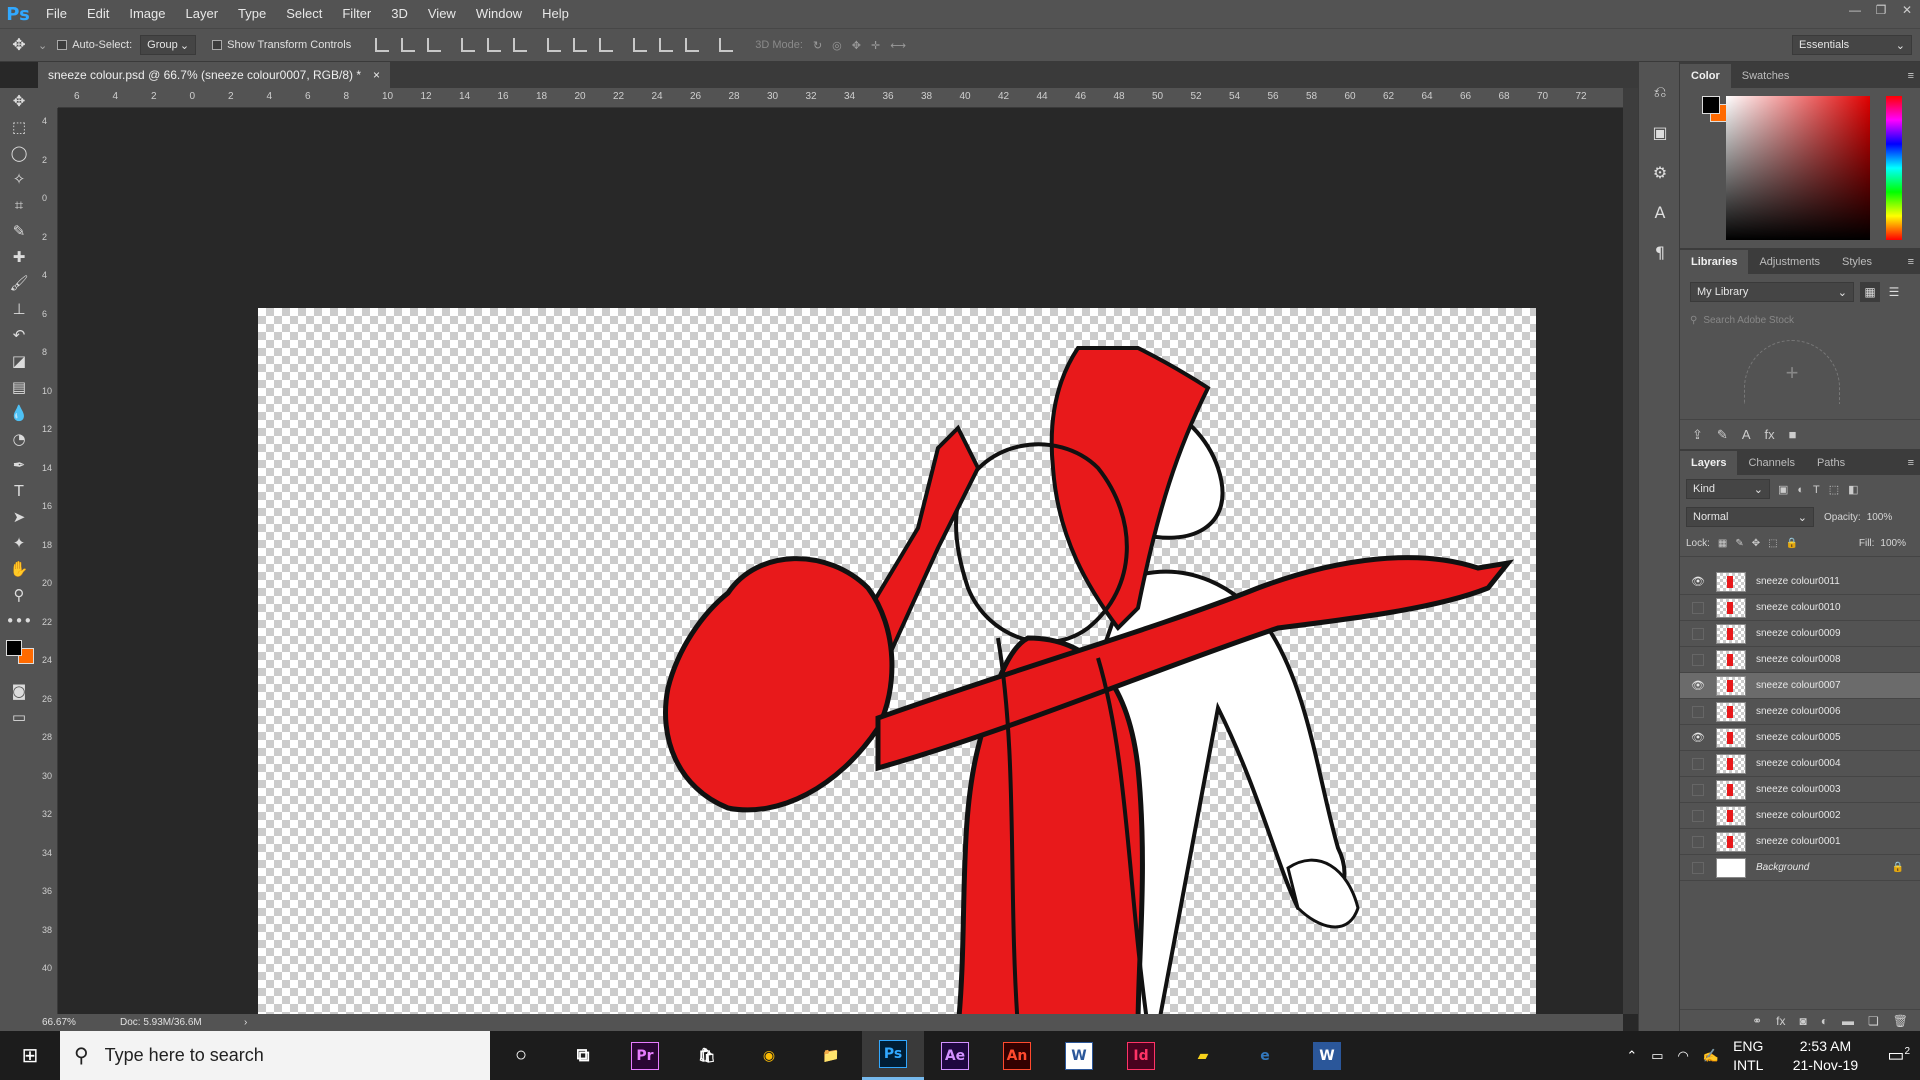  Describe the element at coordinates (520, 45) in the screenshot. I see `align-right-icon` at that location.